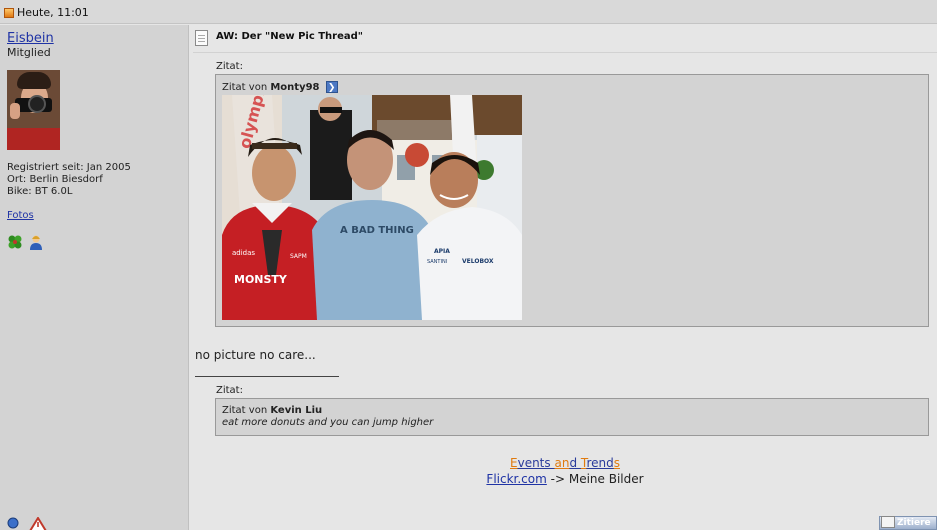 This screenshot has height=530, width=937. I want to click on quote1-header: Zitat von Monty98 ❯, so click(280, 87).